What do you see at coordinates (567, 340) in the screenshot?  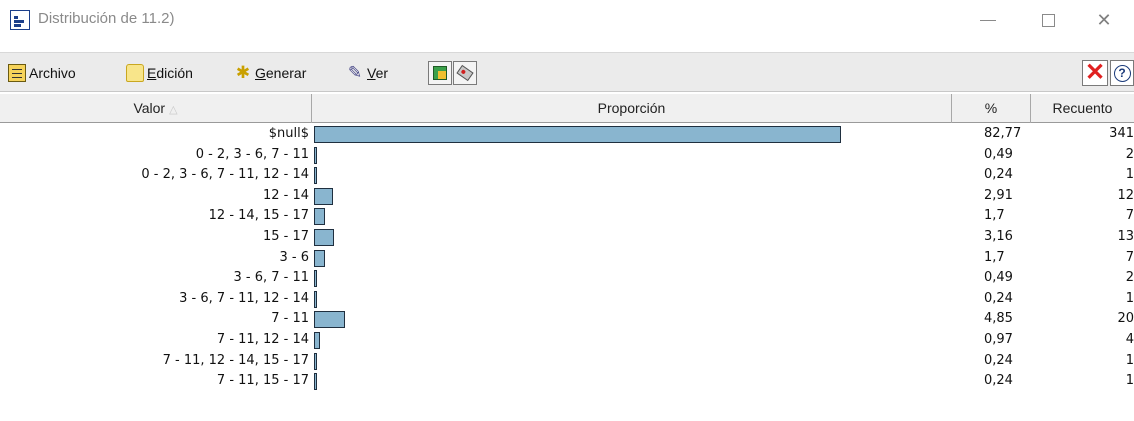 I see `table-row: 7 - 11, 12 - 14 0,97 4` at bounding box center [567, 340].